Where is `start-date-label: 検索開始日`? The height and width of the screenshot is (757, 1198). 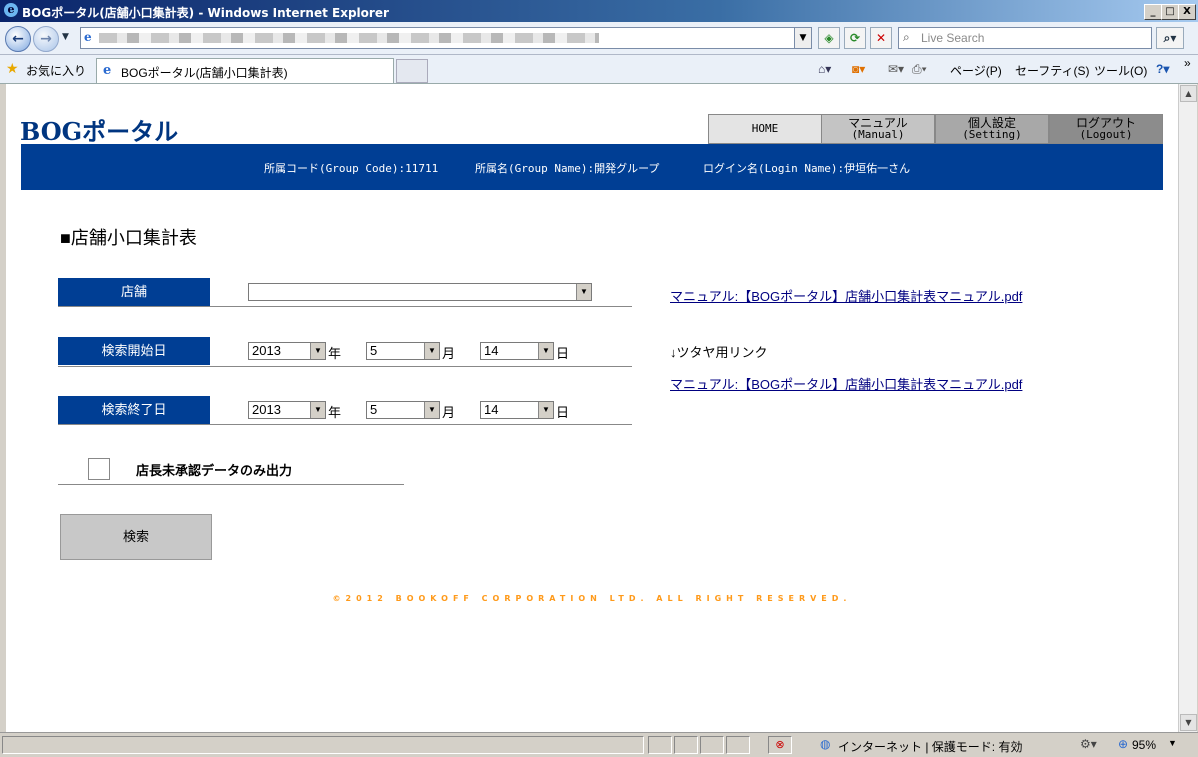 start-date-label: 検索開始日 is located at coordinates (134, 351).